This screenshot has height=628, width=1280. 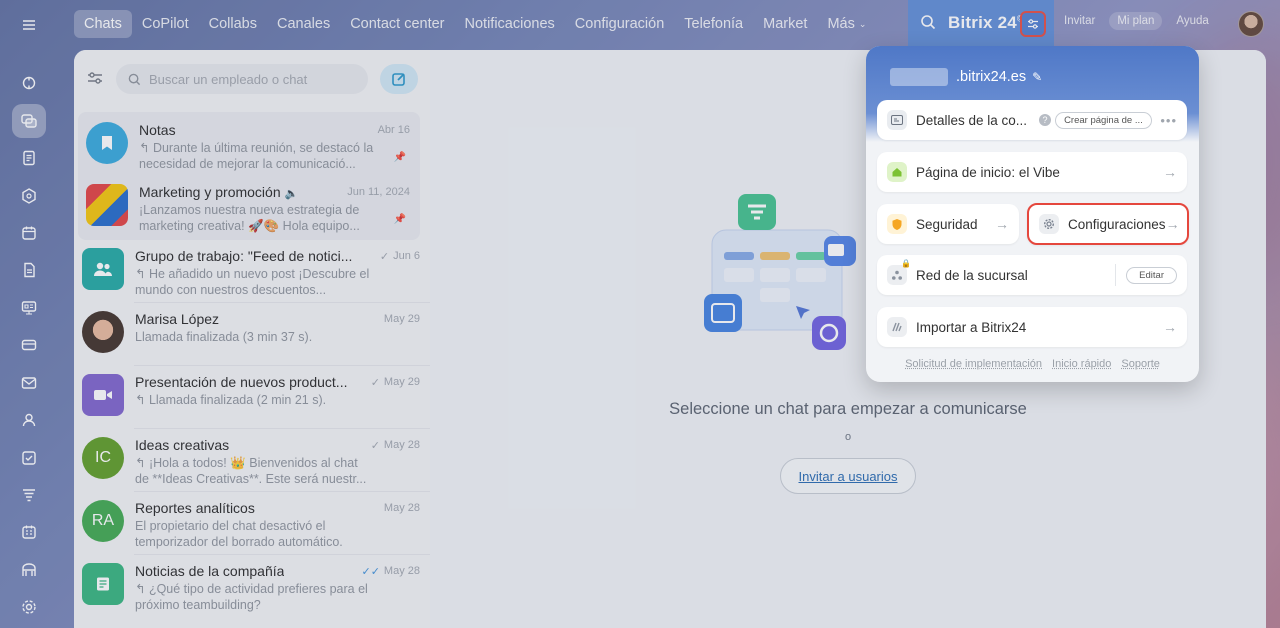 What do you see at coordinates (29, 196) in the screenshot?
I see `crm-icon` at bounding box center [29, 196].